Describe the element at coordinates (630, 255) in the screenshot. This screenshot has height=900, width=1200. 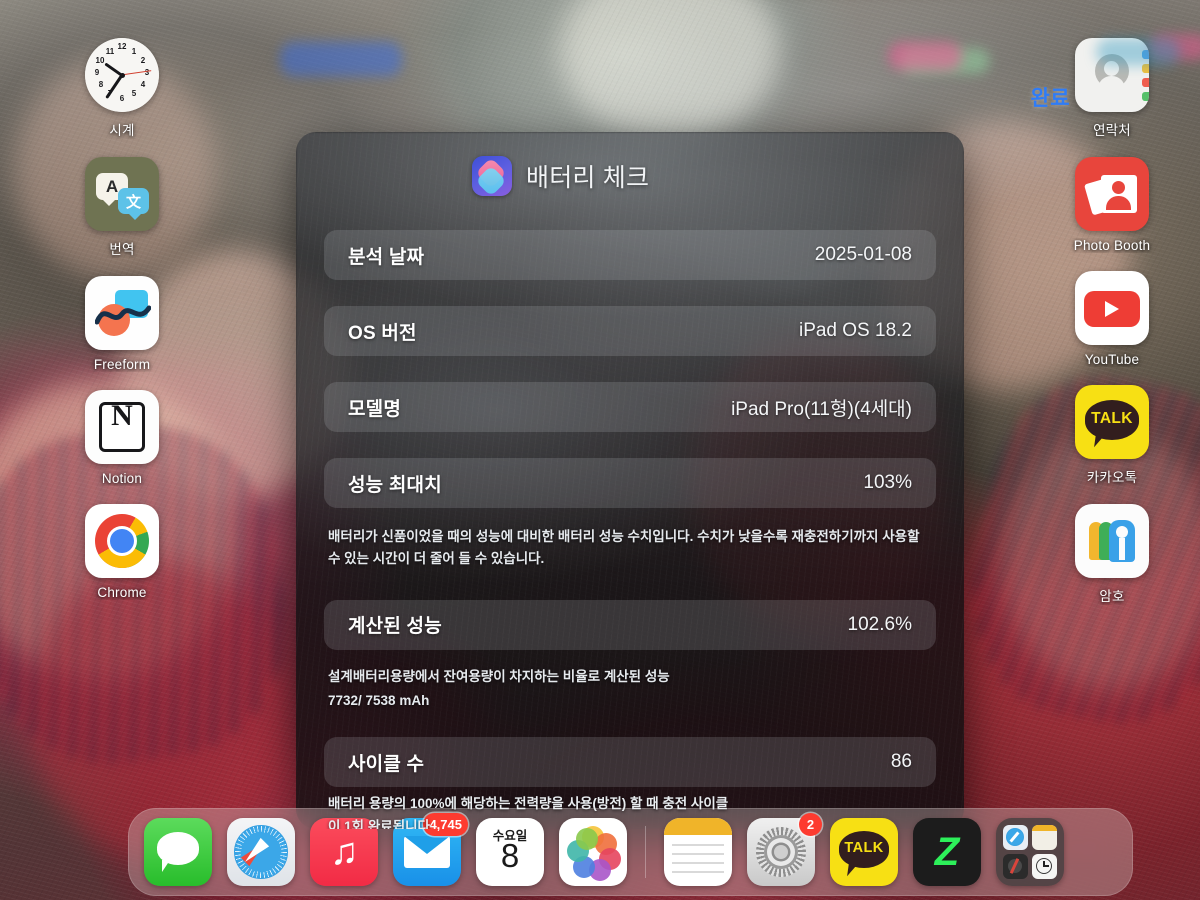
I see `table-row: 분석 날짜 2025-01-08` at that location.